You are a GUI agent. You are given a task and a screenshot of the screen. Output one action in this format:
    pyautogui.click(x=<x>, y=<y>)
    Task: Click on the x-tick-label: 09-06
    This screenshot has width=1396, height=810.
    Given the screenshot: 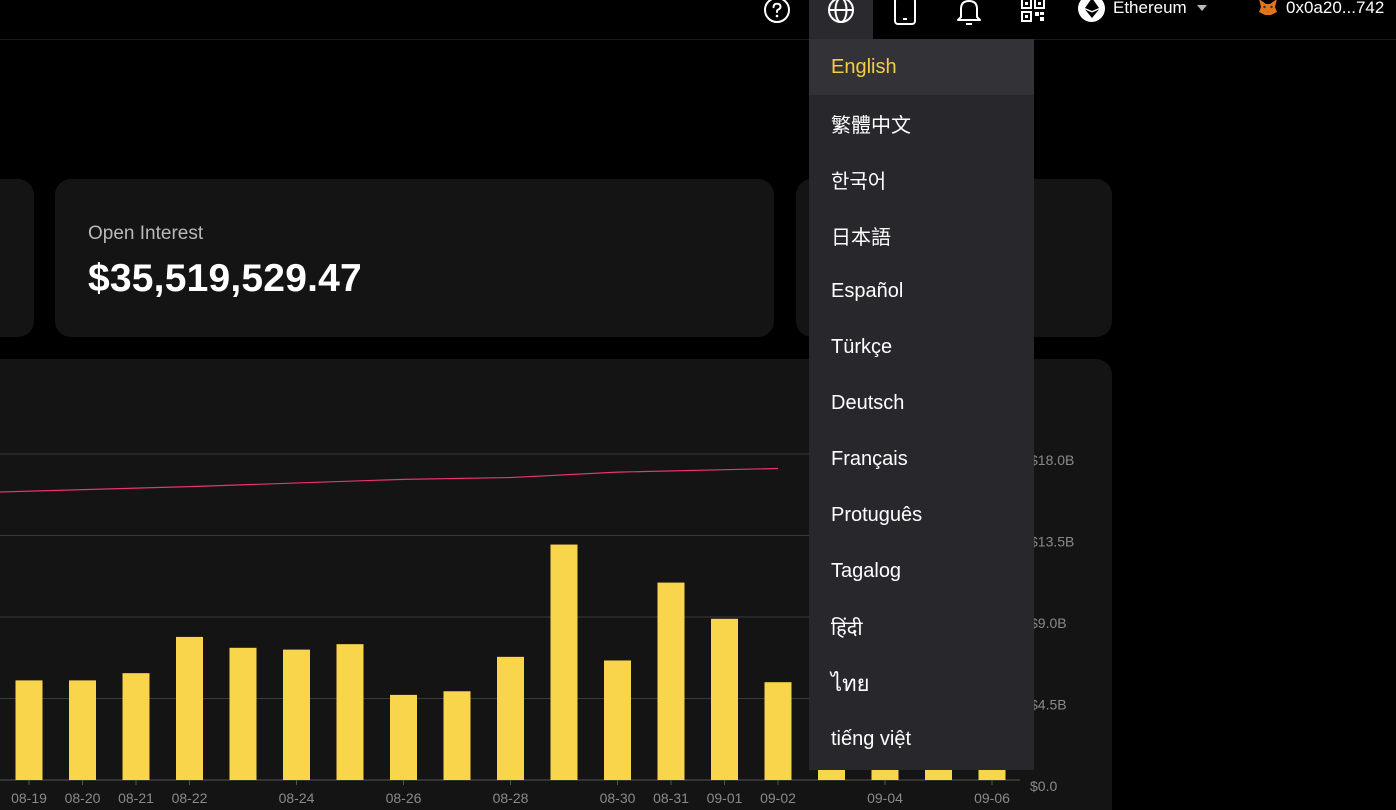 What is the action you would take?
    pyautogui.click(x=992, y=798)
    